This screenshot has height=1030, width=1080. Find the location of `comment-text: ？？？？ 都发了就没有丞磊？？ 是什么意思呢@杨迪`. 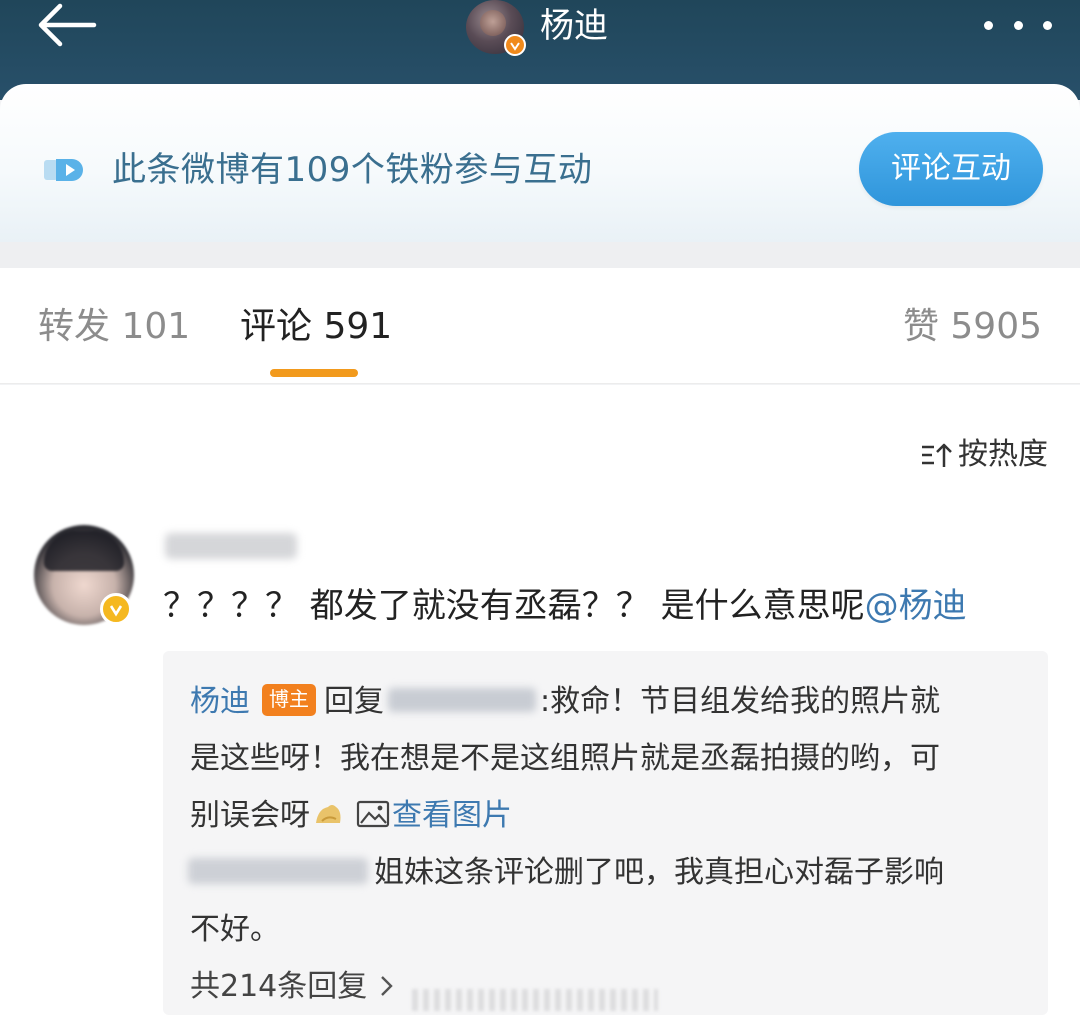

comment-text: ？？？？ 都发了就没有丞磊？？ 是什么意思呢@杨迪 is located at coordinates (565, 606).